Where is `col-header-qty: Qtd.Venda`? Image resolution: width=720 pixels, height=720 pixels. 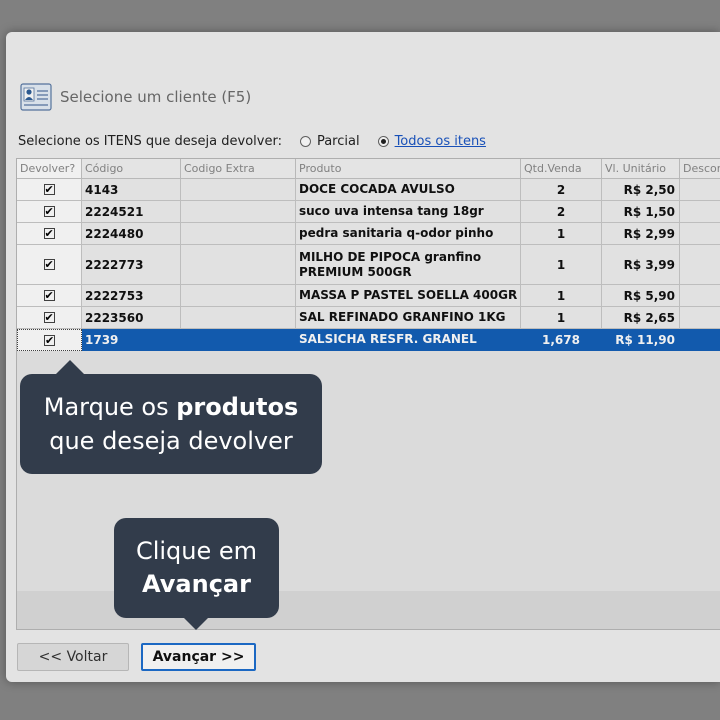
col-header-qty: Qtd.Venda is located at coordinates (561, 169).